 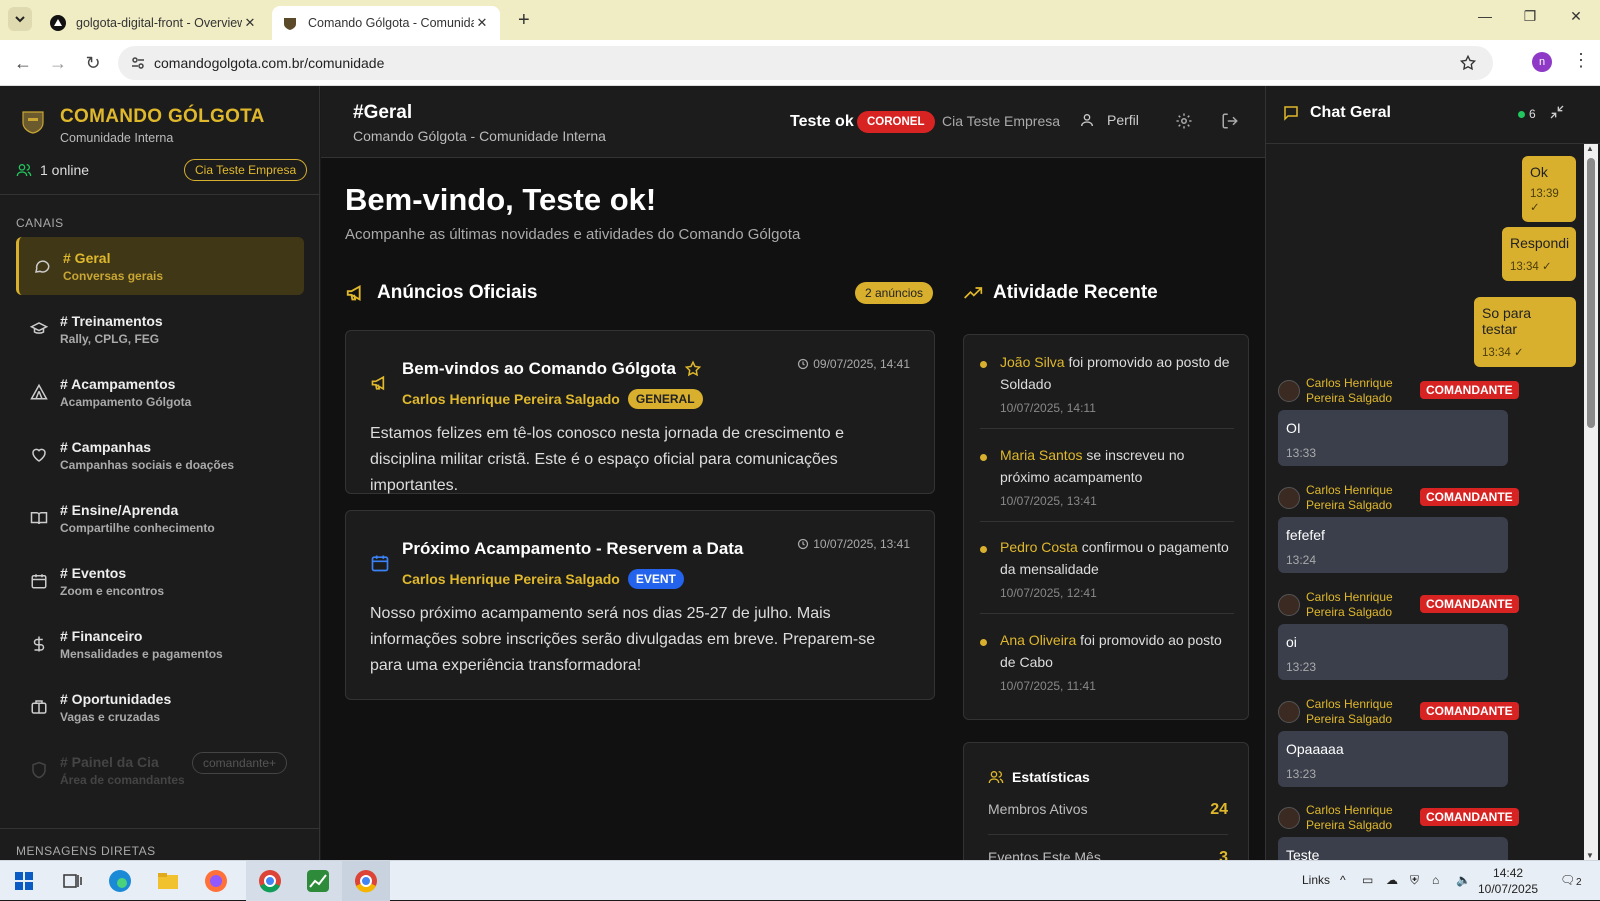 I want to click on announcement-date: 10/07/2025, 13:41, so click(x=853, y=544).